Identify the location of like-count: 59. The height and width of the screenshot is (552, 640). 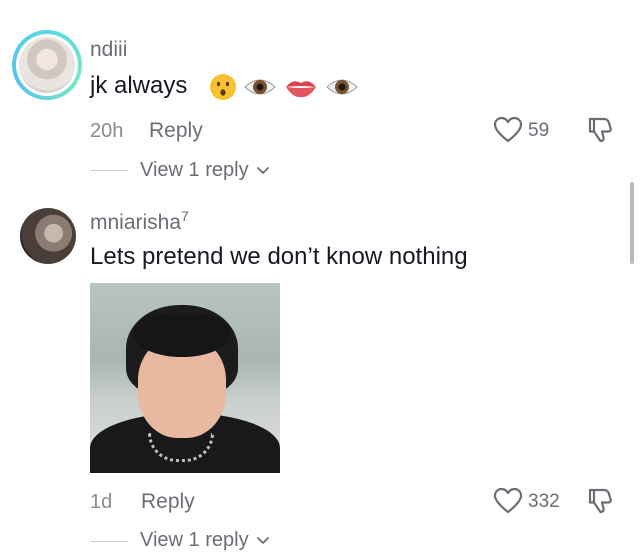
(539, 130).